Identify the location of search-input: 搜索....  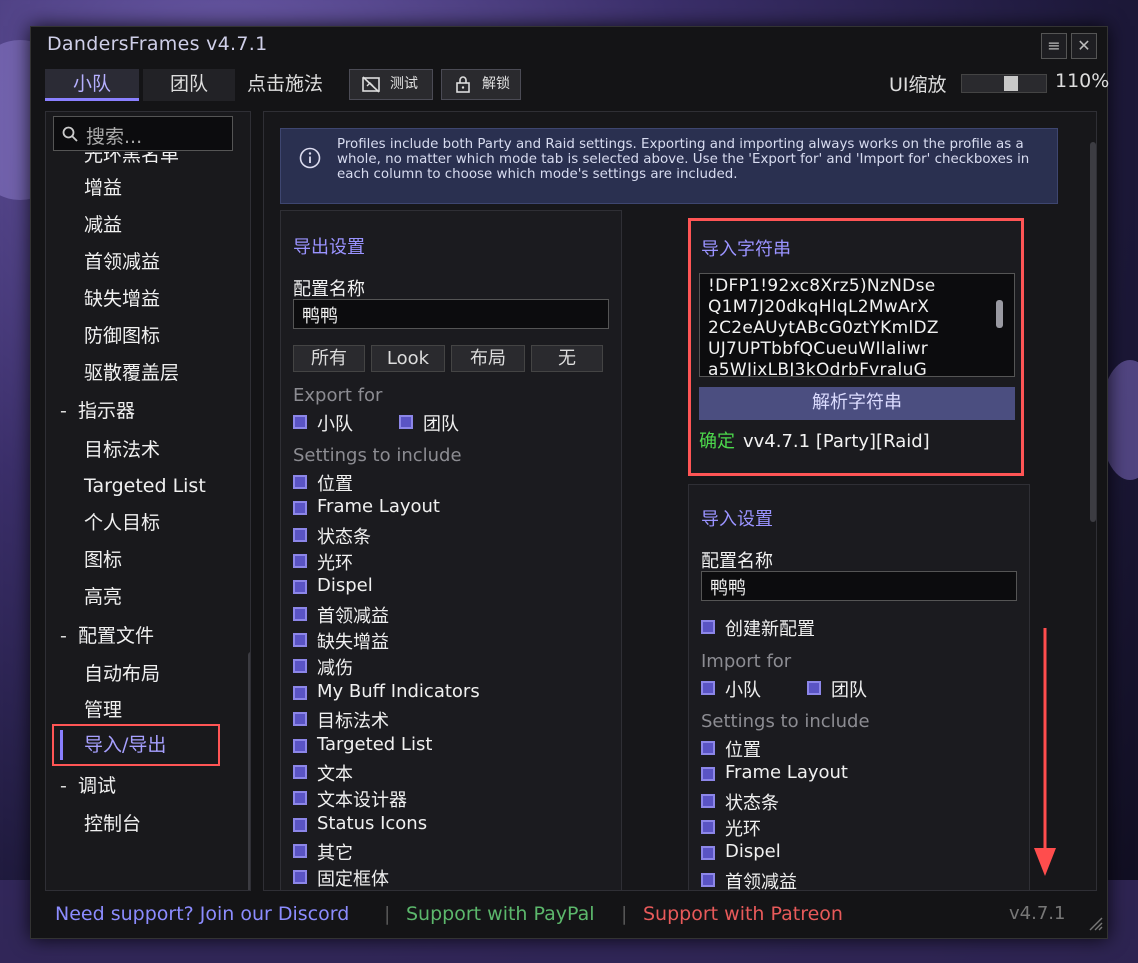
(143, 133).